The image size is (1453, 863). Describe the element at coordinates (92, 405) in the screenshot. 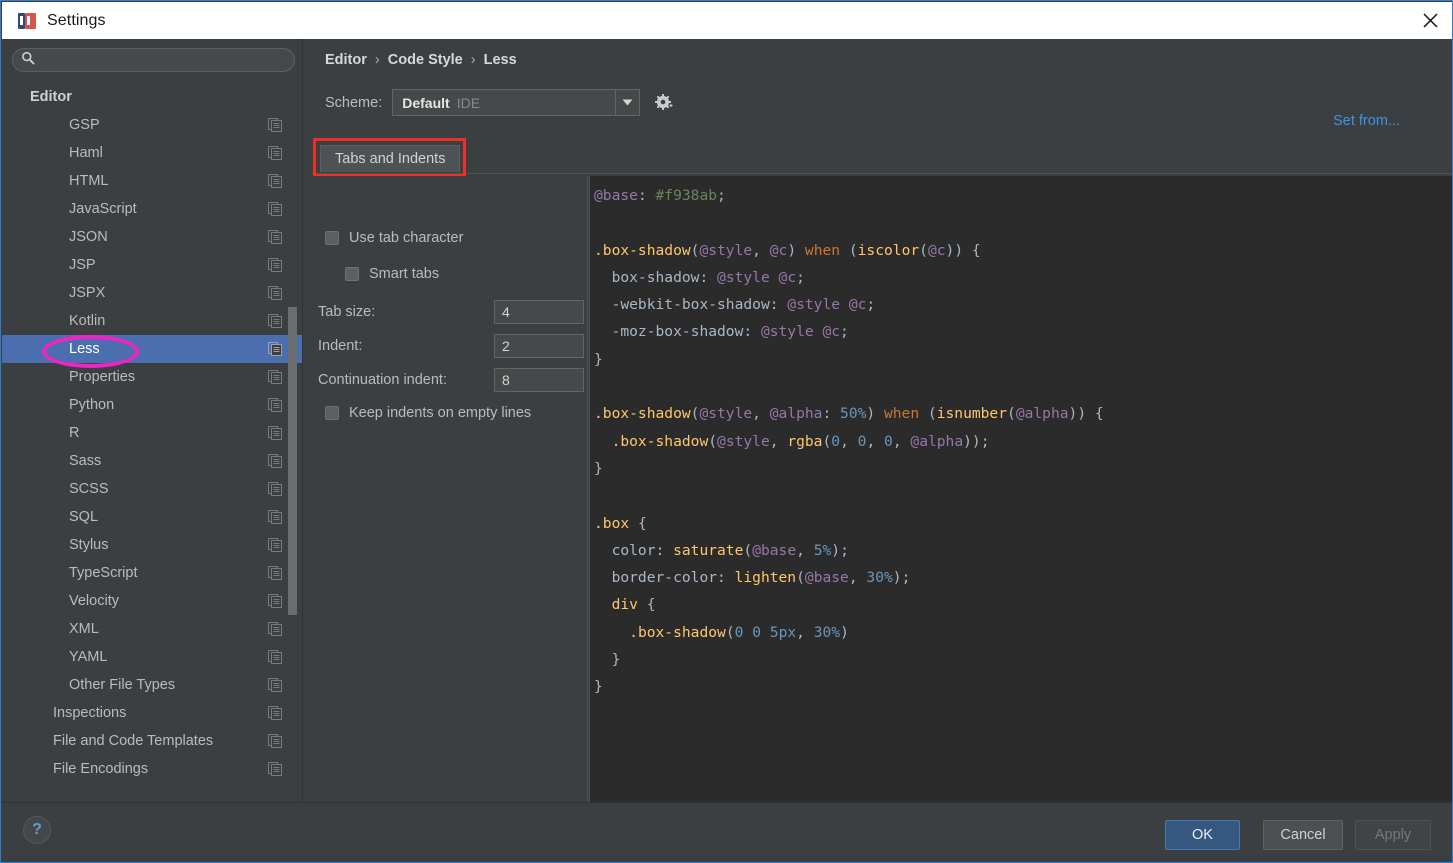

I see `sidebar-item-label: Python` at that location.